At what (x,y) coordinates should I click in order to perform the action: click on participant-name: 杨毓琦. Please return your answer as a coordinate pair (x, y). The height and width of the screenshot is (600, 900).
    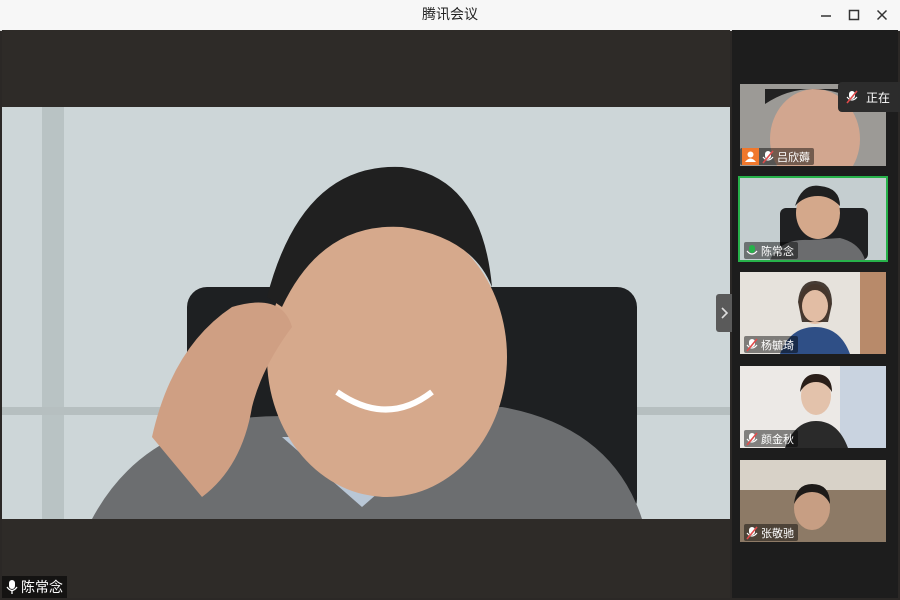
    Looking at the image, I should click on (777, 345).